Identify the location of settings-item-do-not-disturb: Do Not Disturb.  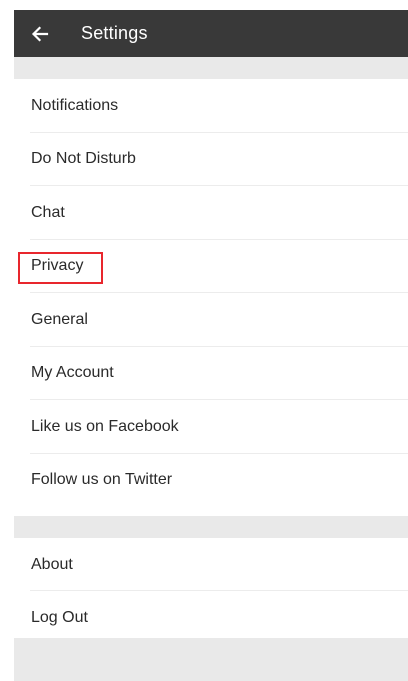
(211, 160).